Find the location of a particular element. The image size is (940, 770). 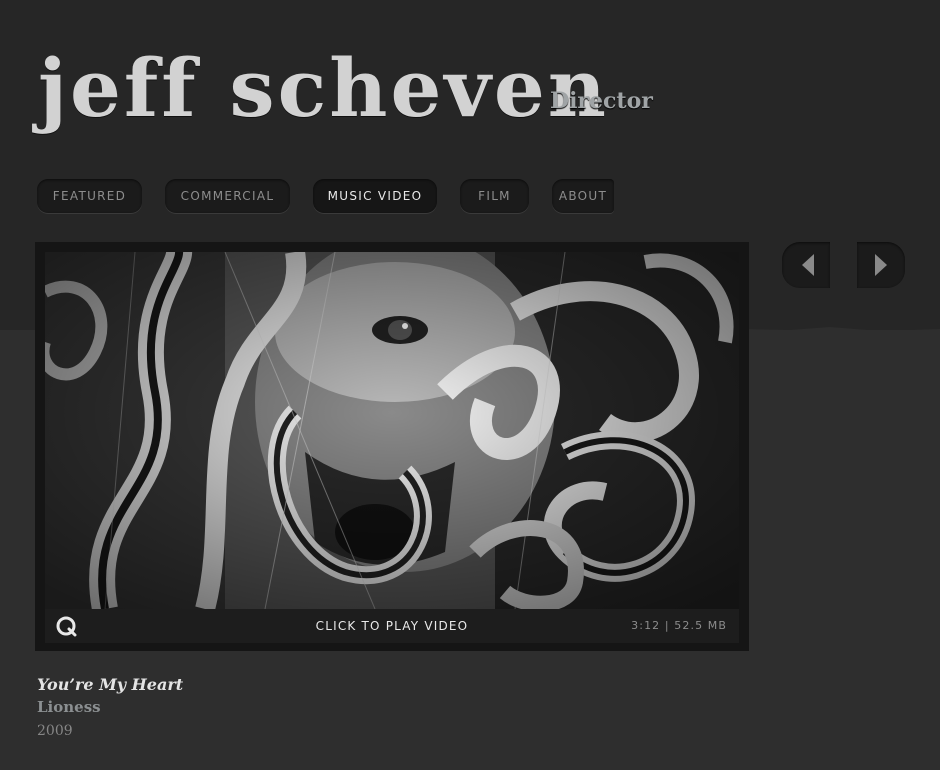

tab-music-video: MUSIC VIDEO is located at coordinates (375, 196).